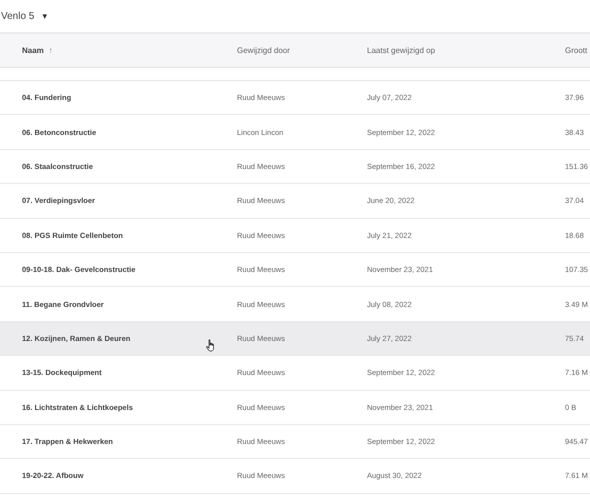 The height and width of the screenshot is (500, 590). What do you see at coordinates (45, 16) in the screenshot?
I see `dropdown-caret: ▾` at bounding box center [45, 16].